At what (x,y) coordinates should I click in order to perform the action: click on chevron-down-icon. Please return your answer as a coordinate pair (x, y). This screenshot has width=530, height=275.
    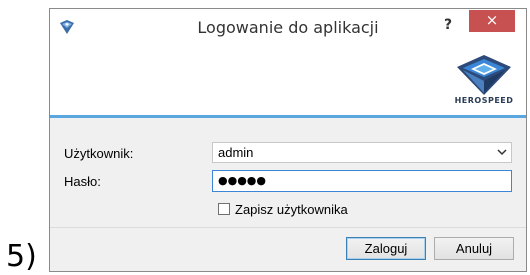
    Looking at the image, I should click on (502, 152).